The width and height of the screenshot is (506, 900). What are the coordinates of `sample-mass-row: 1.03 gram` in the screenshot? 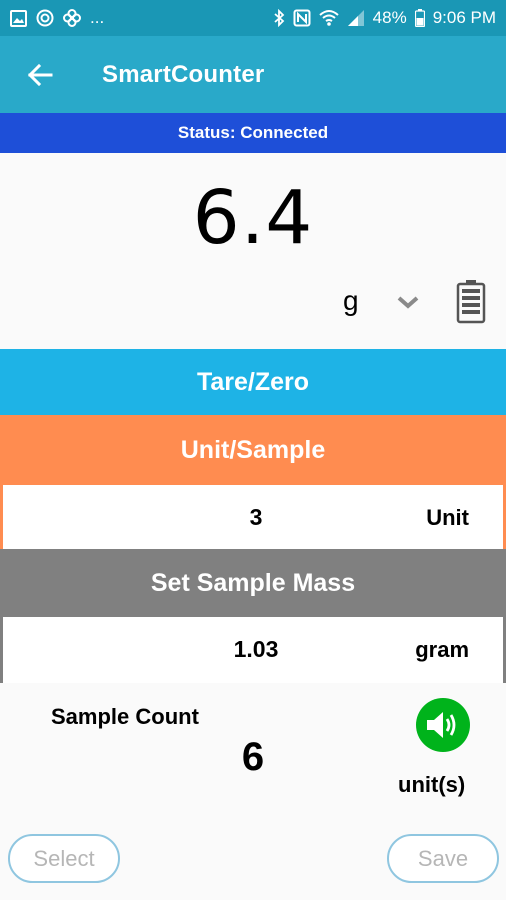 It's located at (253, 650).